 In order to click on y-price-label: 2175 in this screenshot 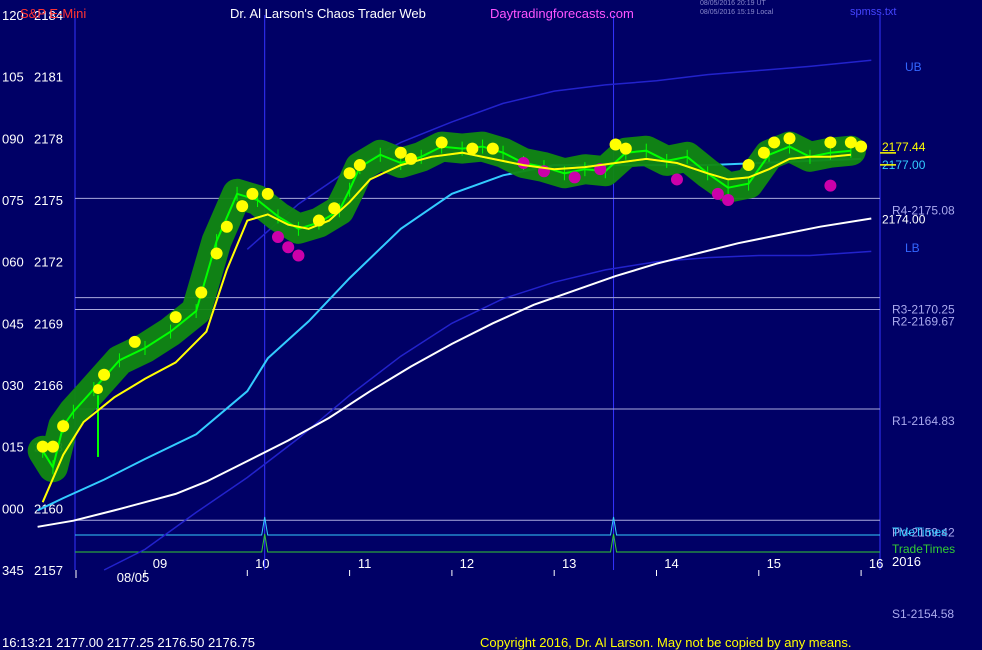, I will do `click(48, 200)`.